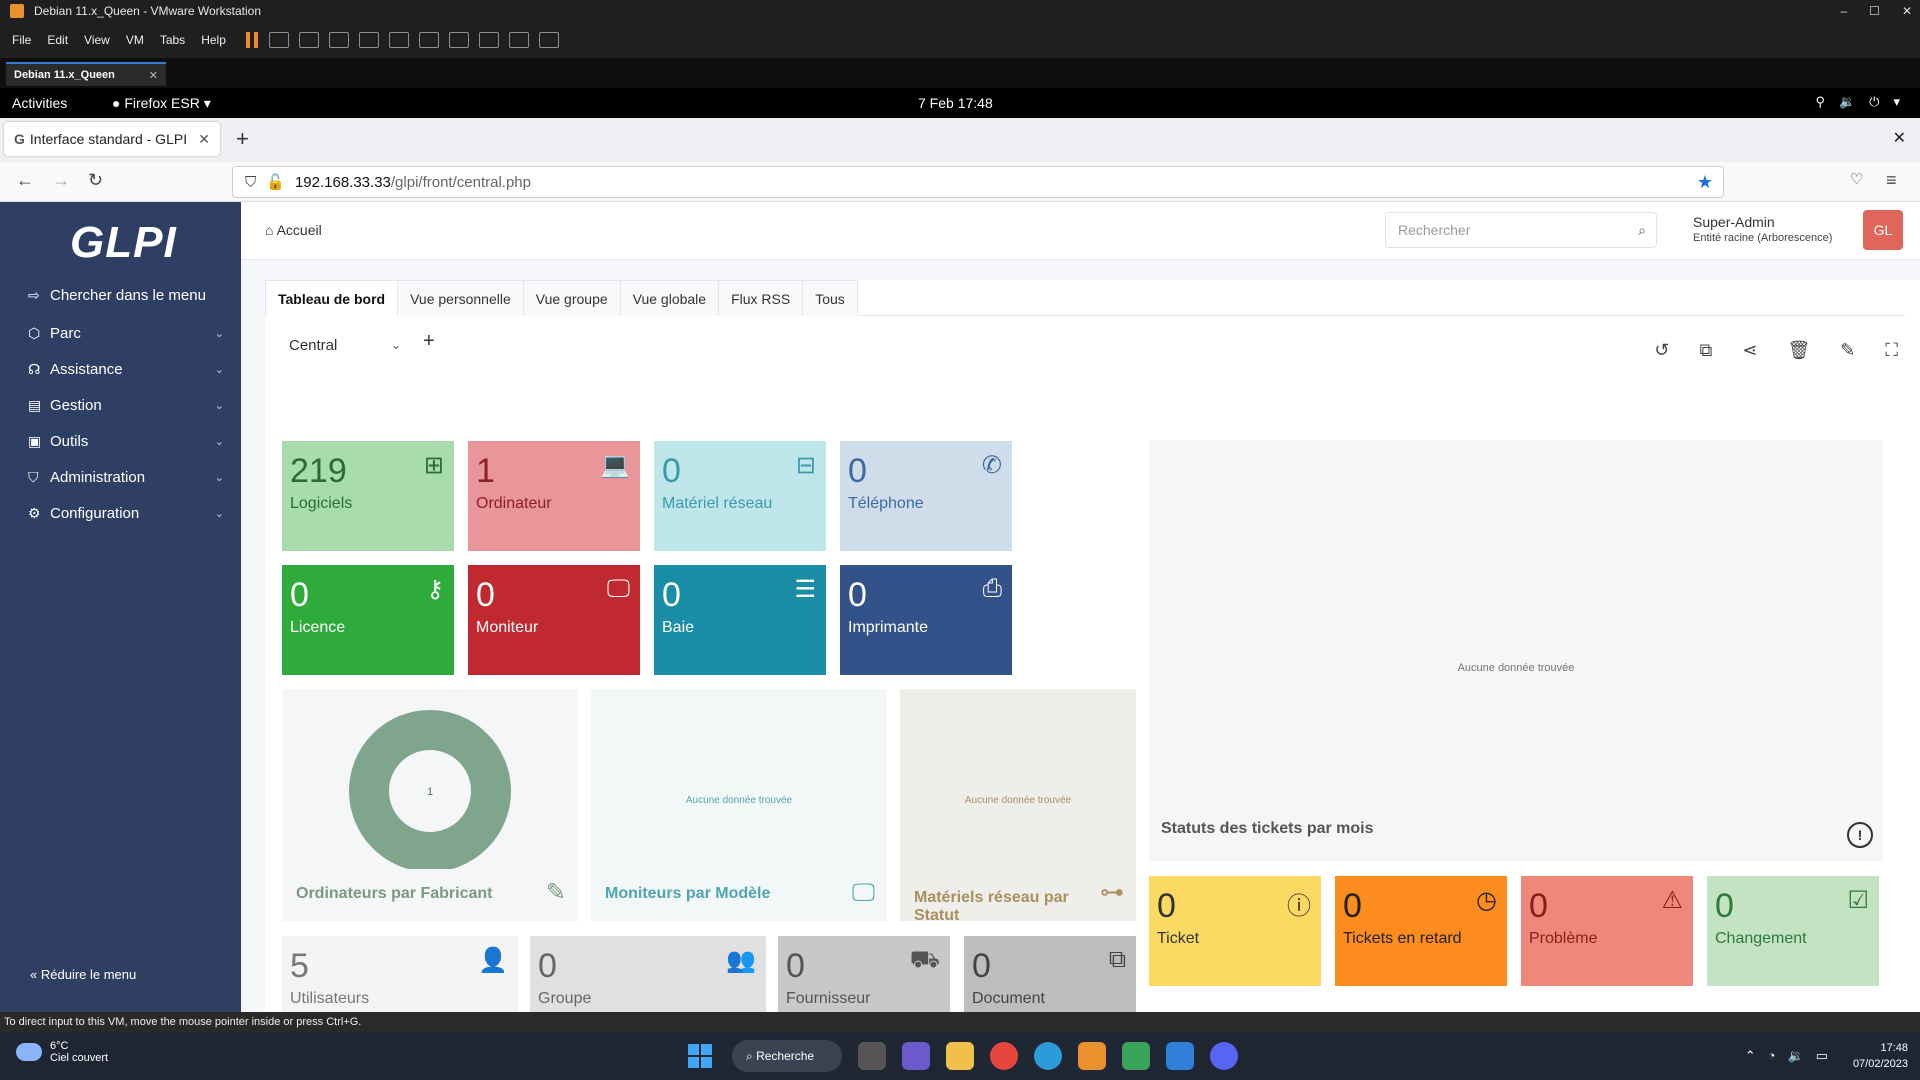 The image size is (1920, 1080). I want to click on pause-icon, so click(251, 40).